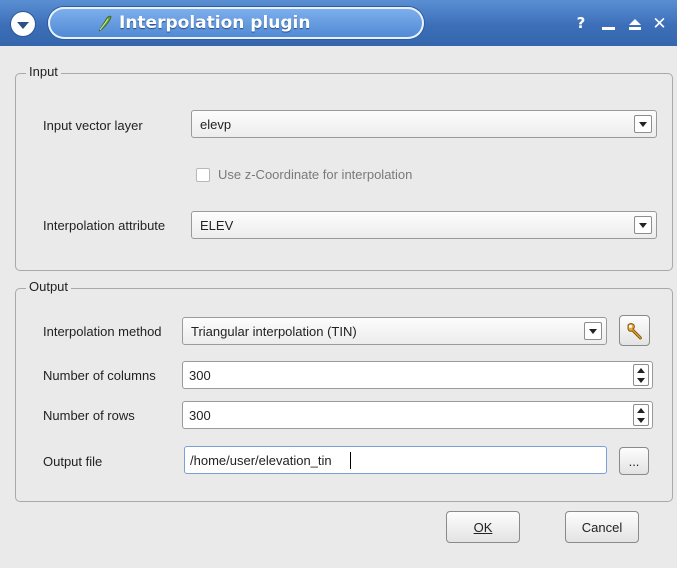 Image resolution: width=677 pixels, height=568 pixels. Describe the element at coordinates (581, 23) in the screenshot. I see `help-button: ?` at that location.